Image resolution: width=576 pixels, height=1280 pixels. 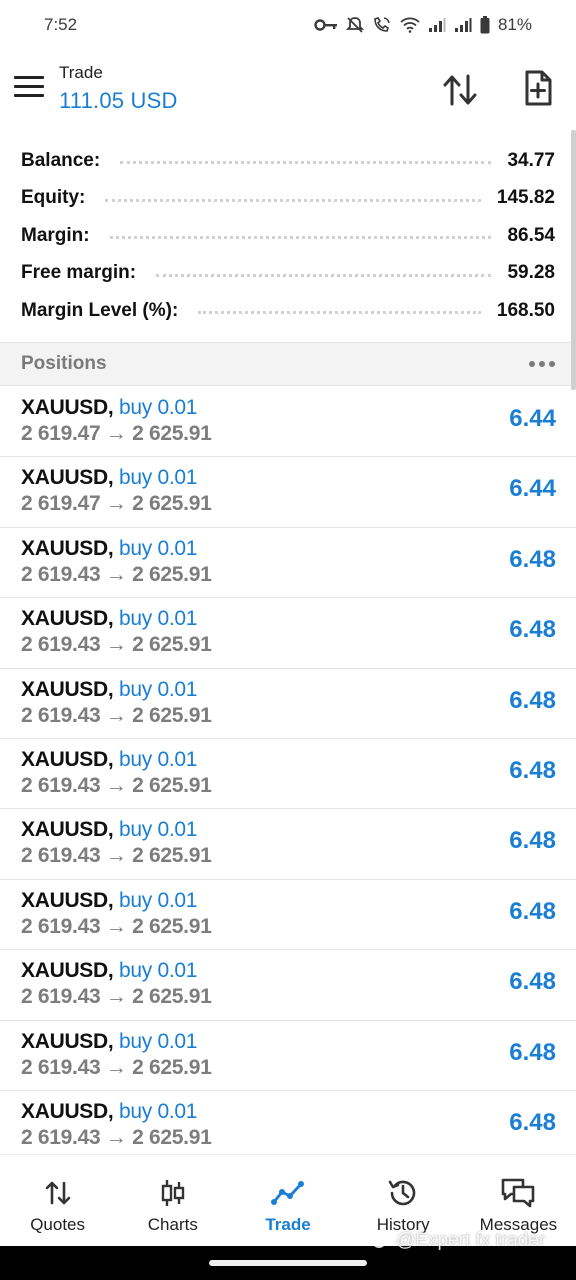 What do you see at coordinates (79, 273) in the screenshot?
I see `summary-label: Free margin:` at bounding box center [79, 273].